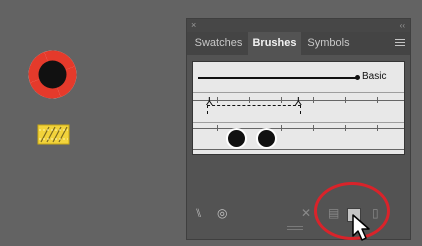 The height and width of the screenshot is (246, 422). I want to click on brush-item-basic: Basic, so click(298, 77).